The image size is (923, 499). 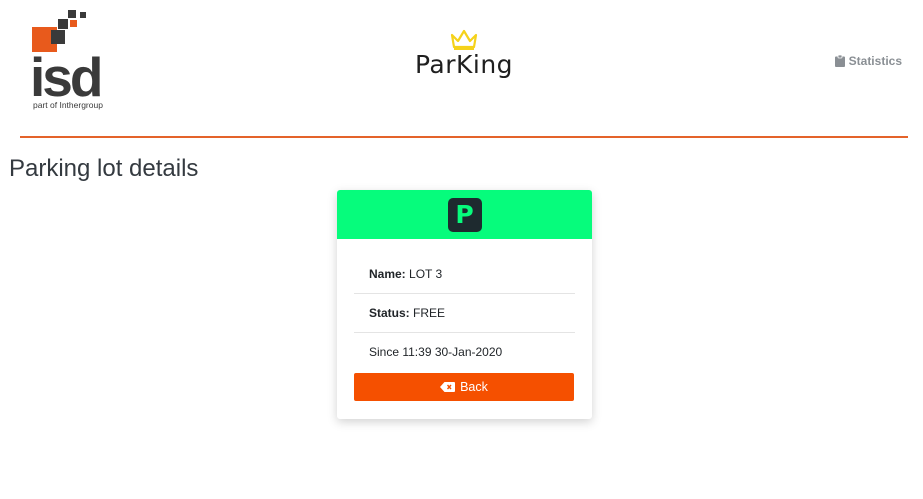 I want to click on card-header: P, so click(x=464, y=214).